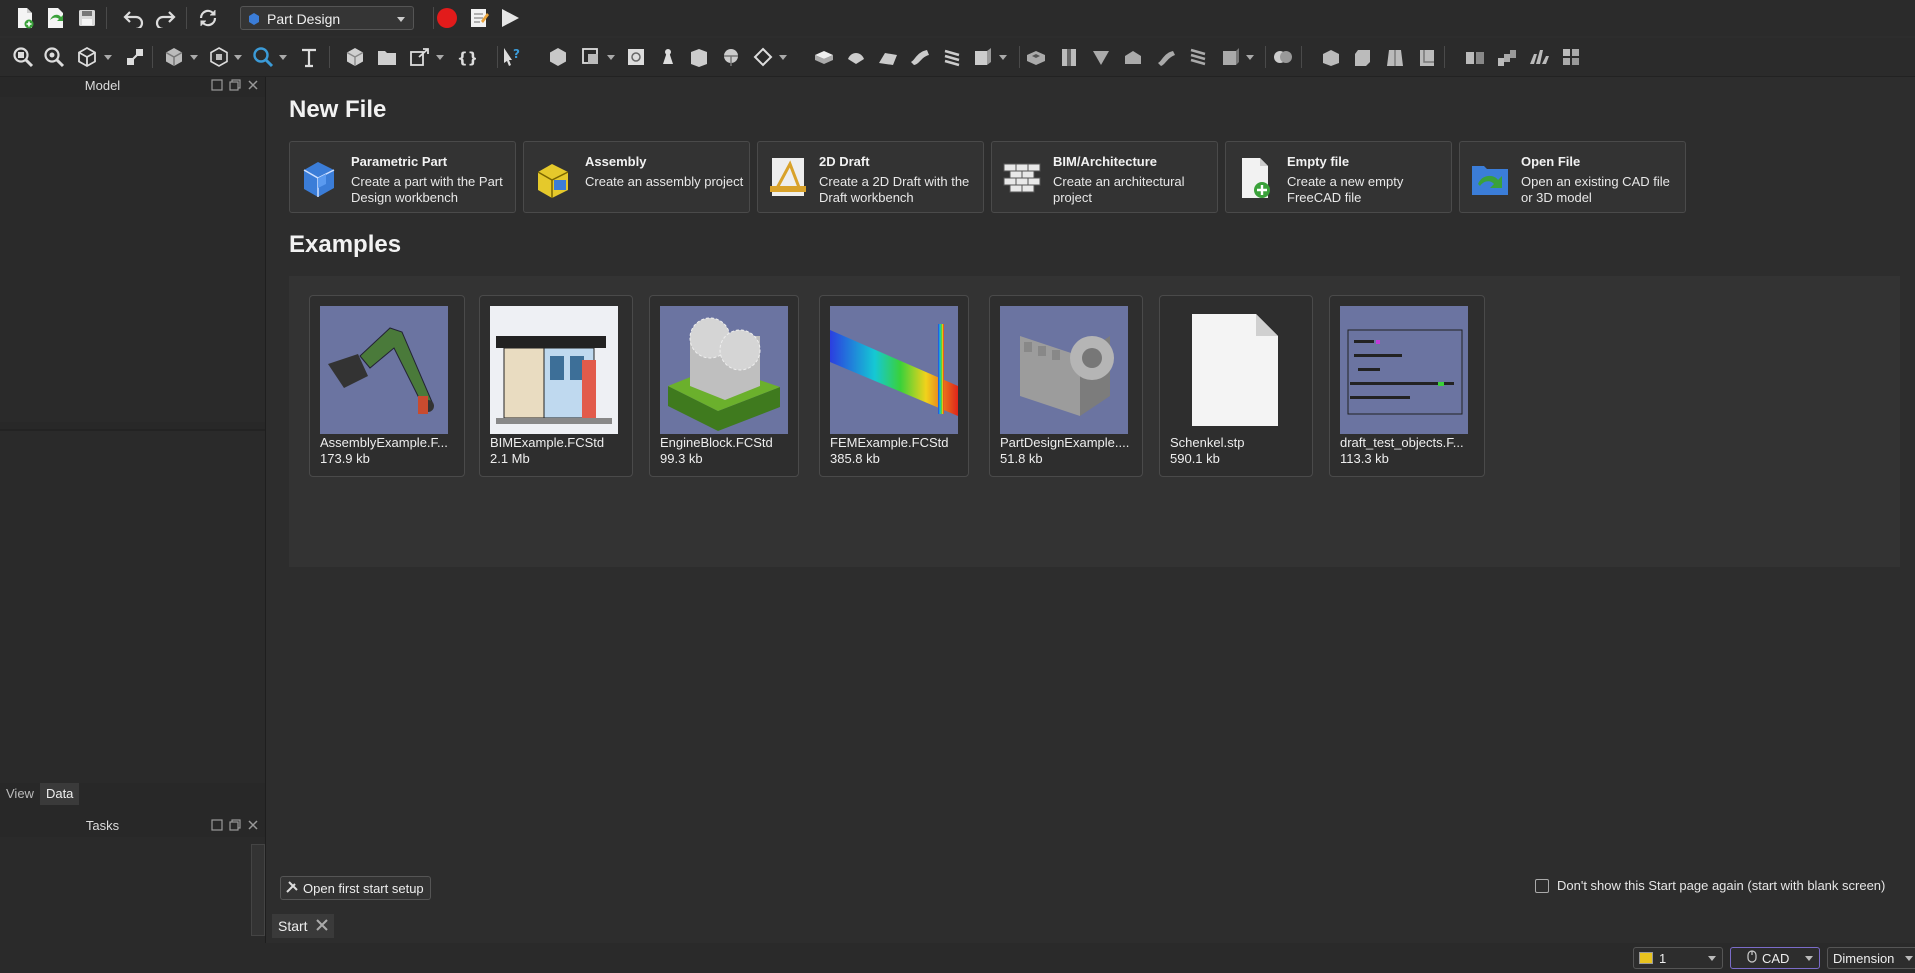 Image resolution: width=1915 pixels, height=973 pixels. I want to click on datum-point-icon, so click(668, 57).